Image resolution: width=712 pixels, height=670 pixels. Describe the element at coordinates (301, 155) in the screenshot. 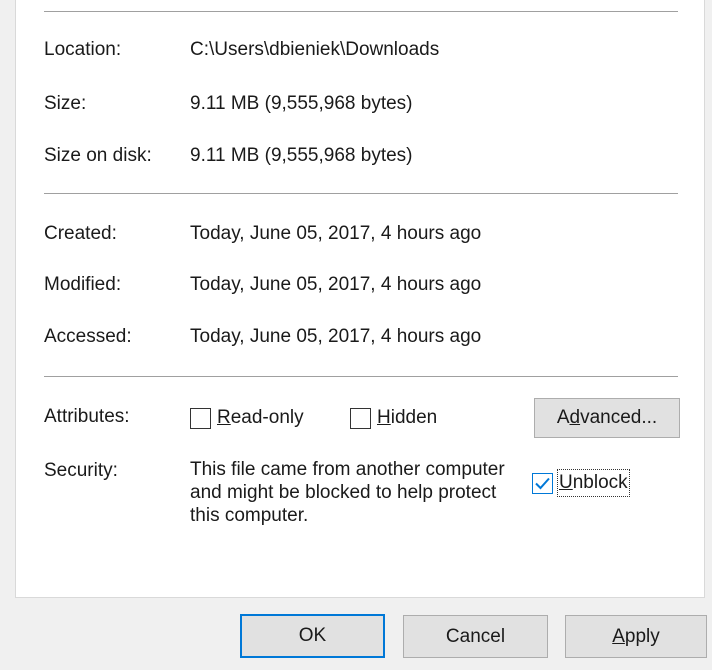

I see `size-on-disk-value: 9.11 MB (9,555,968 bytes)` at that location.